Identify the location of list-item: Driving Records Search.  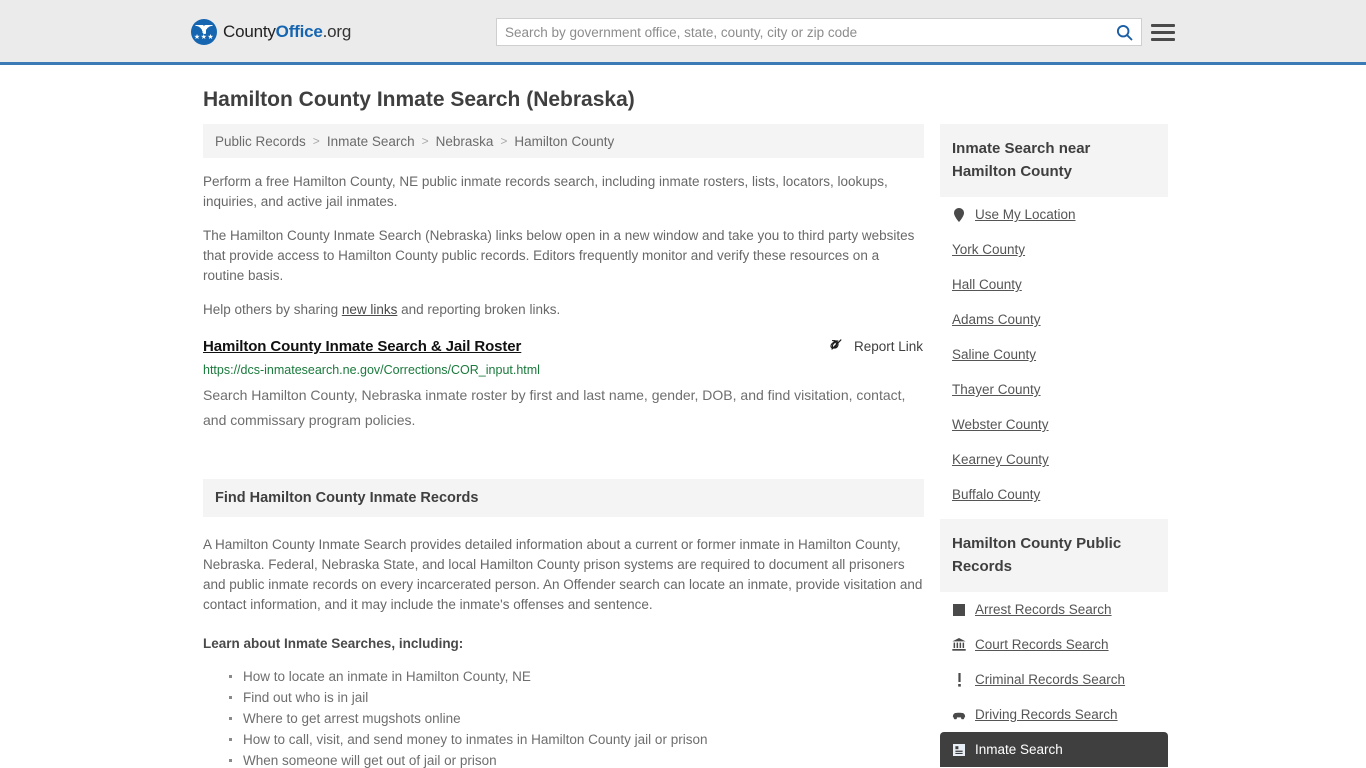
(1054, 714).